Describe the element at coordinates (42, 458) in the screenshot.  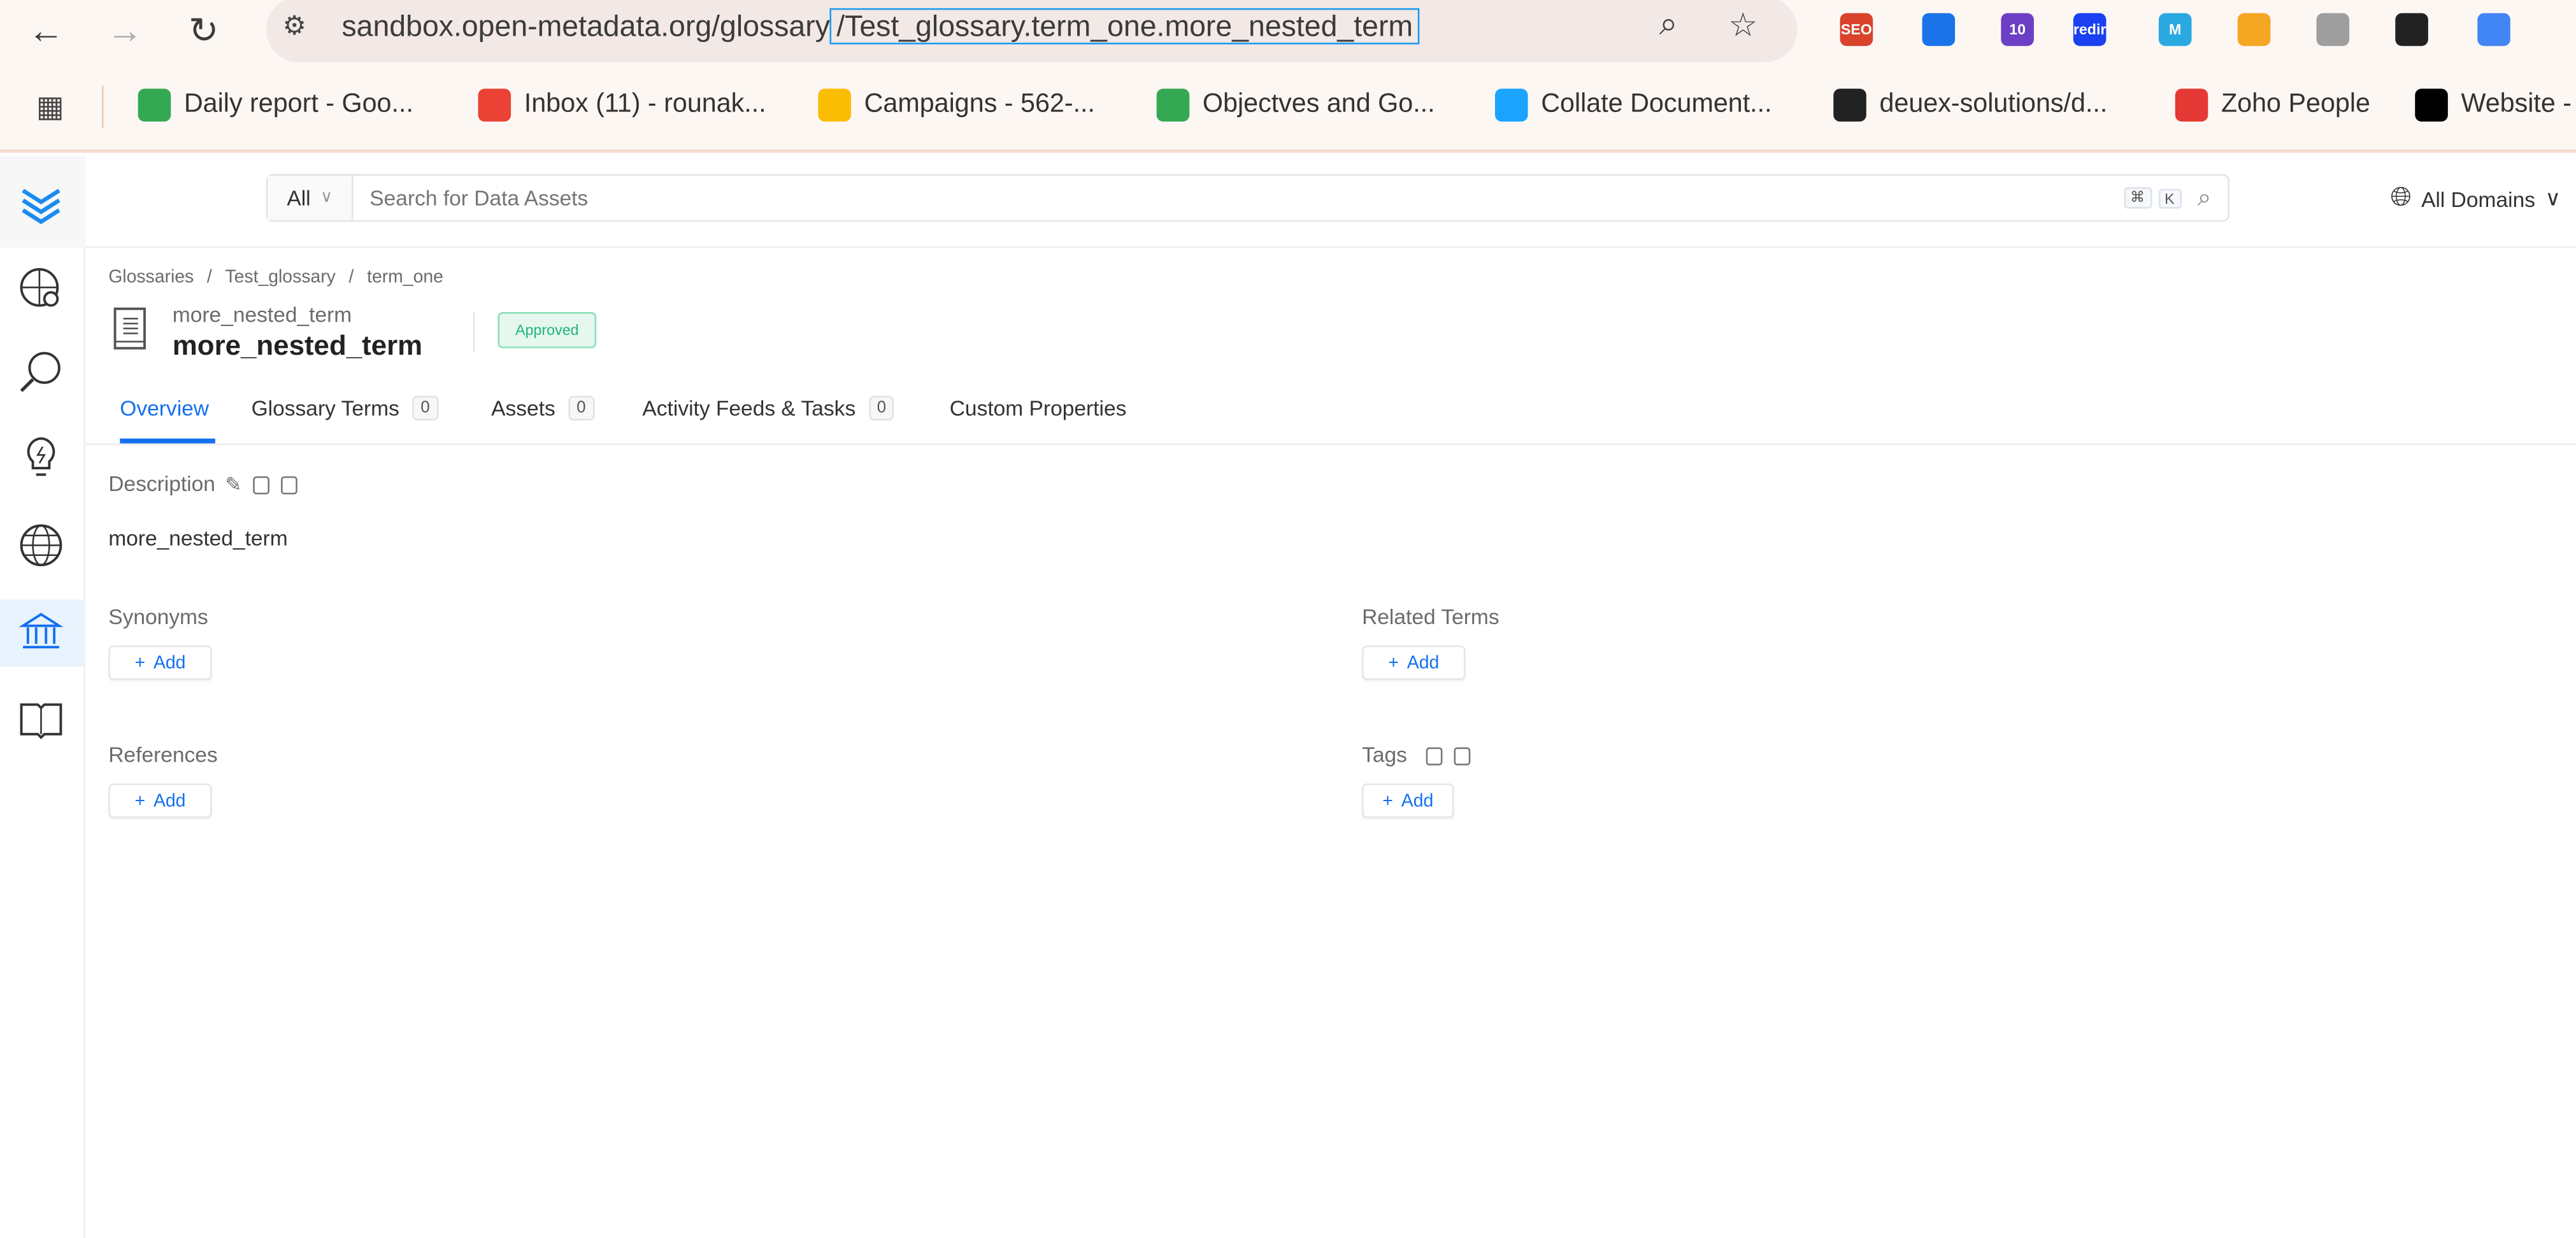
I see `insights-bulb-icon` at that location.